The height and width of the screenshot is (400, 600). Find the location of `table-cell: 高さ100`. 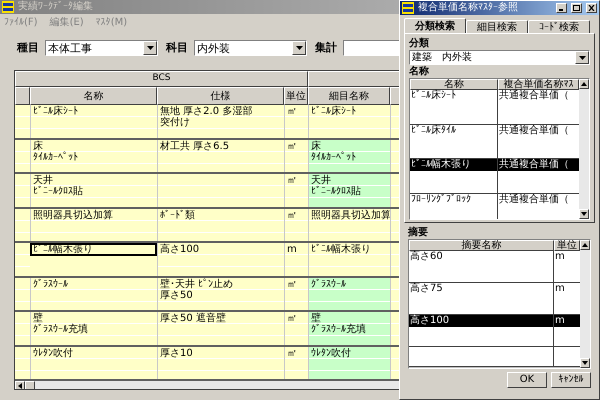

table-cell: 高さ100 is located at coordinates (220, 259).